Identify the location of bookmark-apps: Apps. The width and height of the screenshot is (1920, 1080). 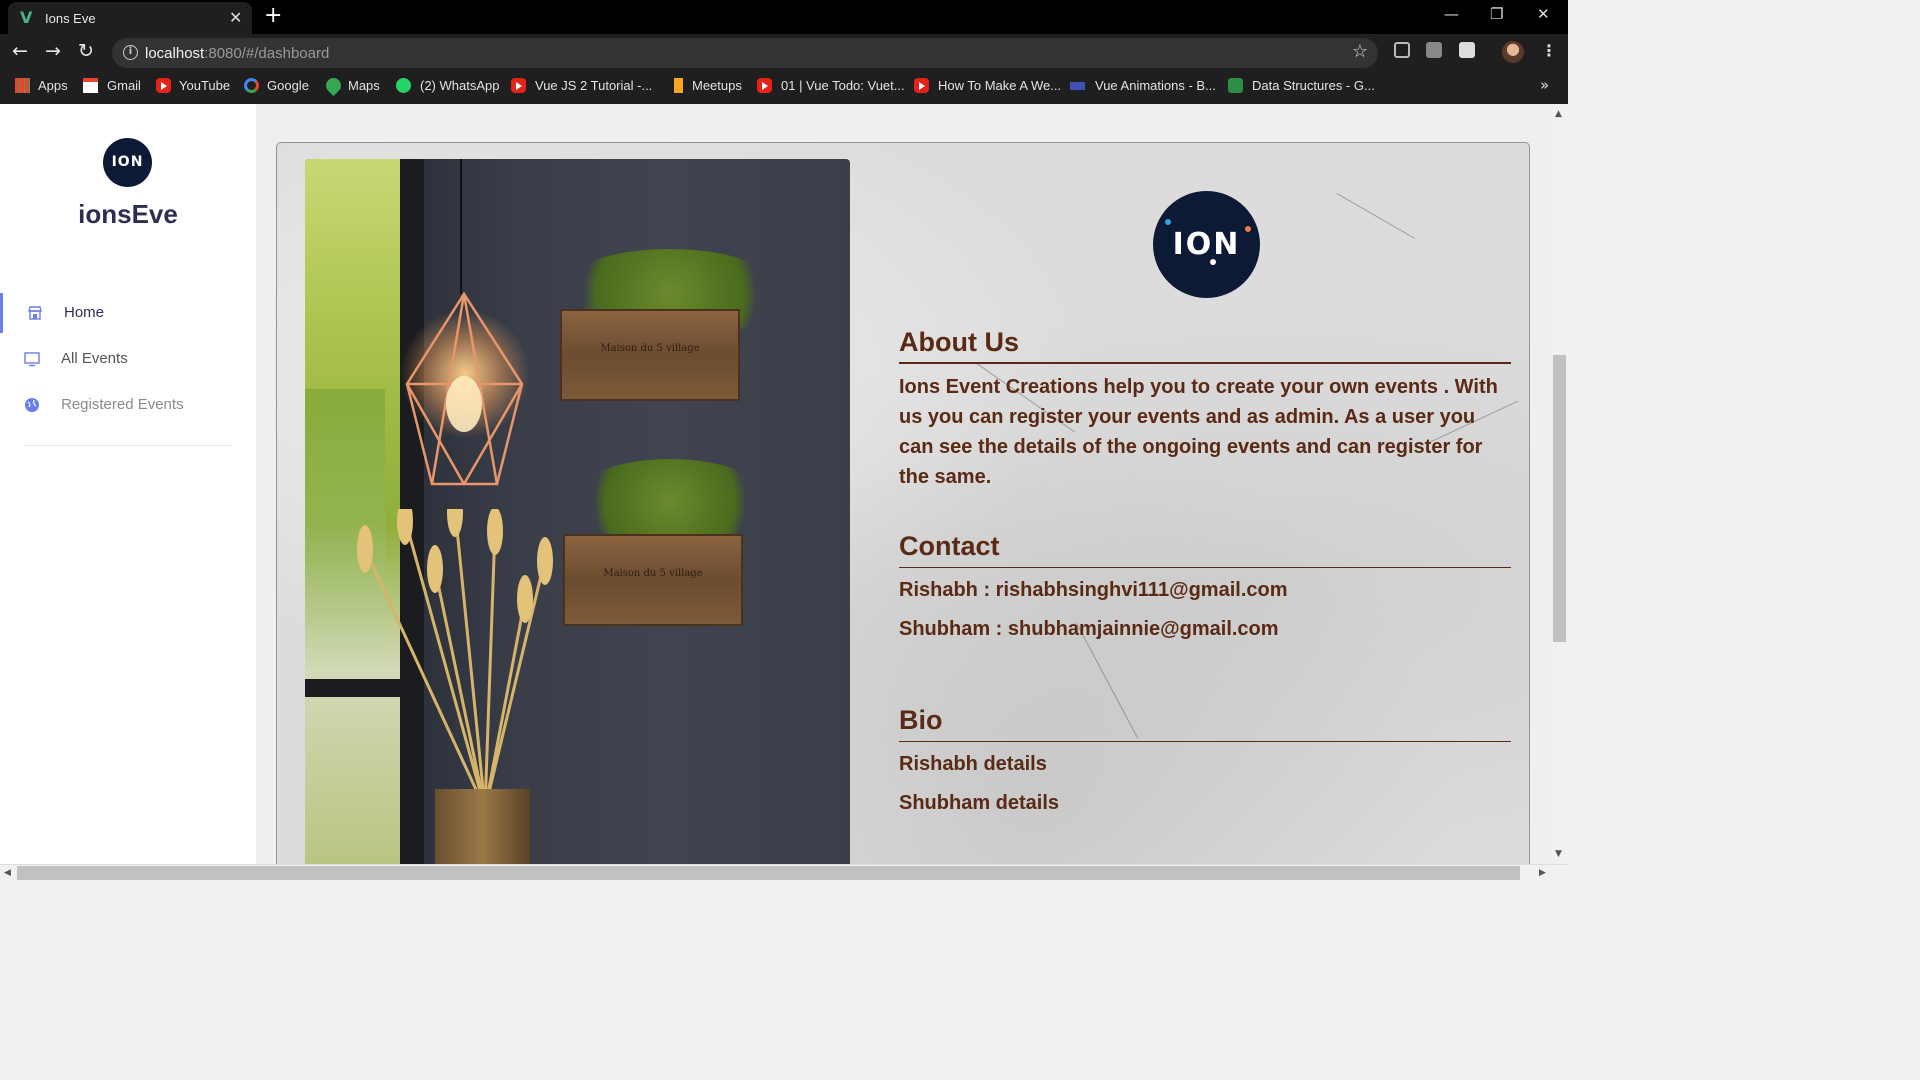
(53, 85).